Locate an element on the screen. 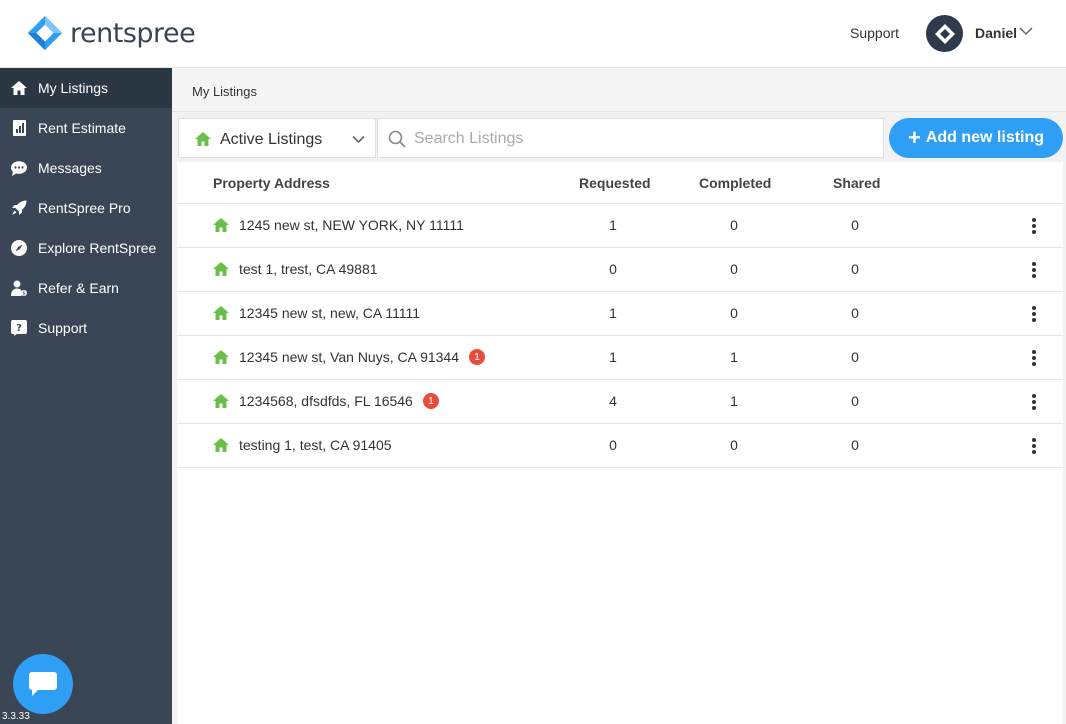  listing-status-dropdown: Active Listings is located at coordinates (277, 138).